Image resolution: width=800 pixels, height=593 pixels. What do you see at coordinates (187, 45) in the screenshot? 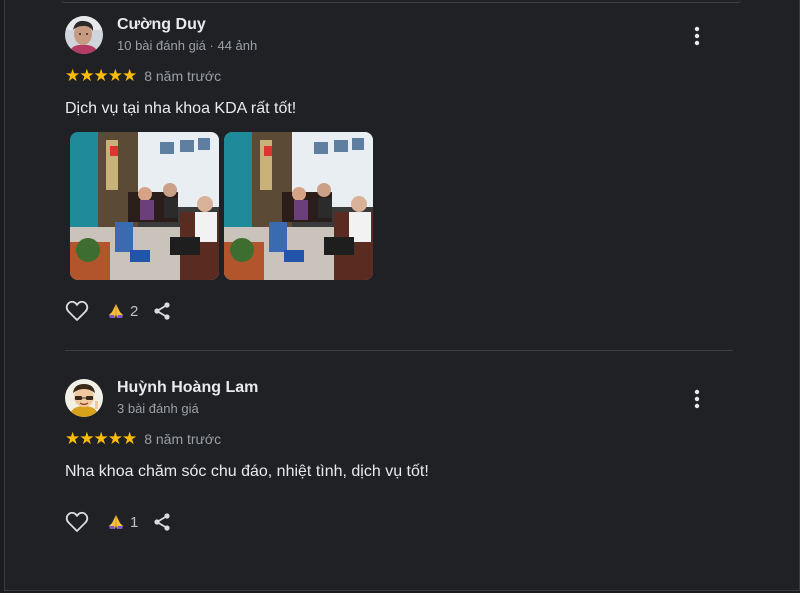
I see `author-meta: 10 bài đánh giá · 44 ảnh` at bounding box center [187, 45].